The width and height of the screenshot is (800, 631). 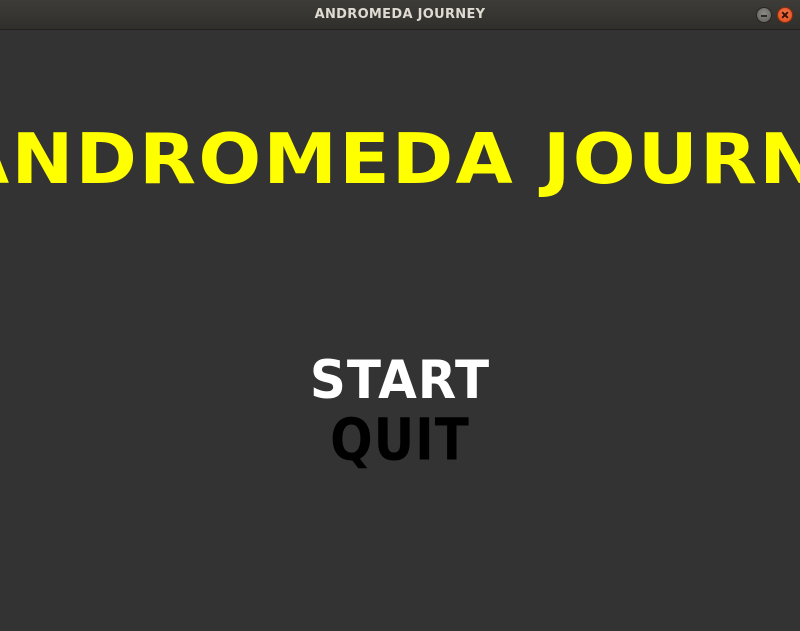 What do you see at coordinates (400, 440) in the screenshot?
I see `quit-menu-item: QUIT` at bounding box center [400, 440].